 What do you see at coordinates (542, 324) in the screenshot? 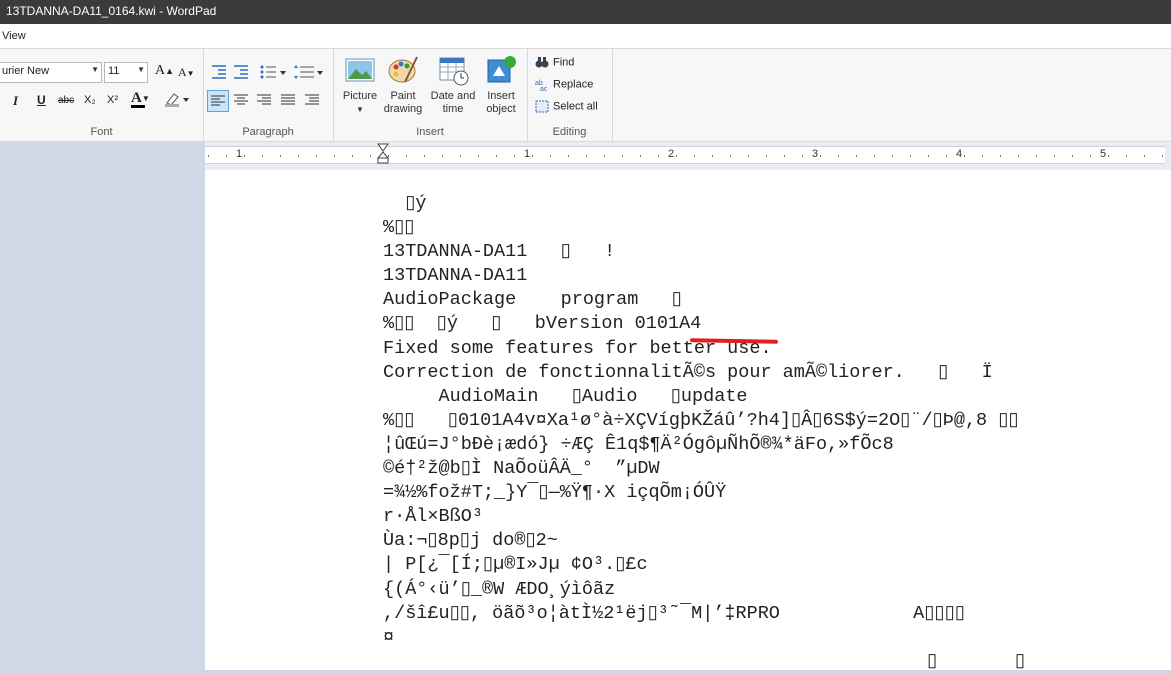
I see `document-line: %▯▯ ▯ý ▯ bVersion 0101A4` at bounding box center [542, 324].